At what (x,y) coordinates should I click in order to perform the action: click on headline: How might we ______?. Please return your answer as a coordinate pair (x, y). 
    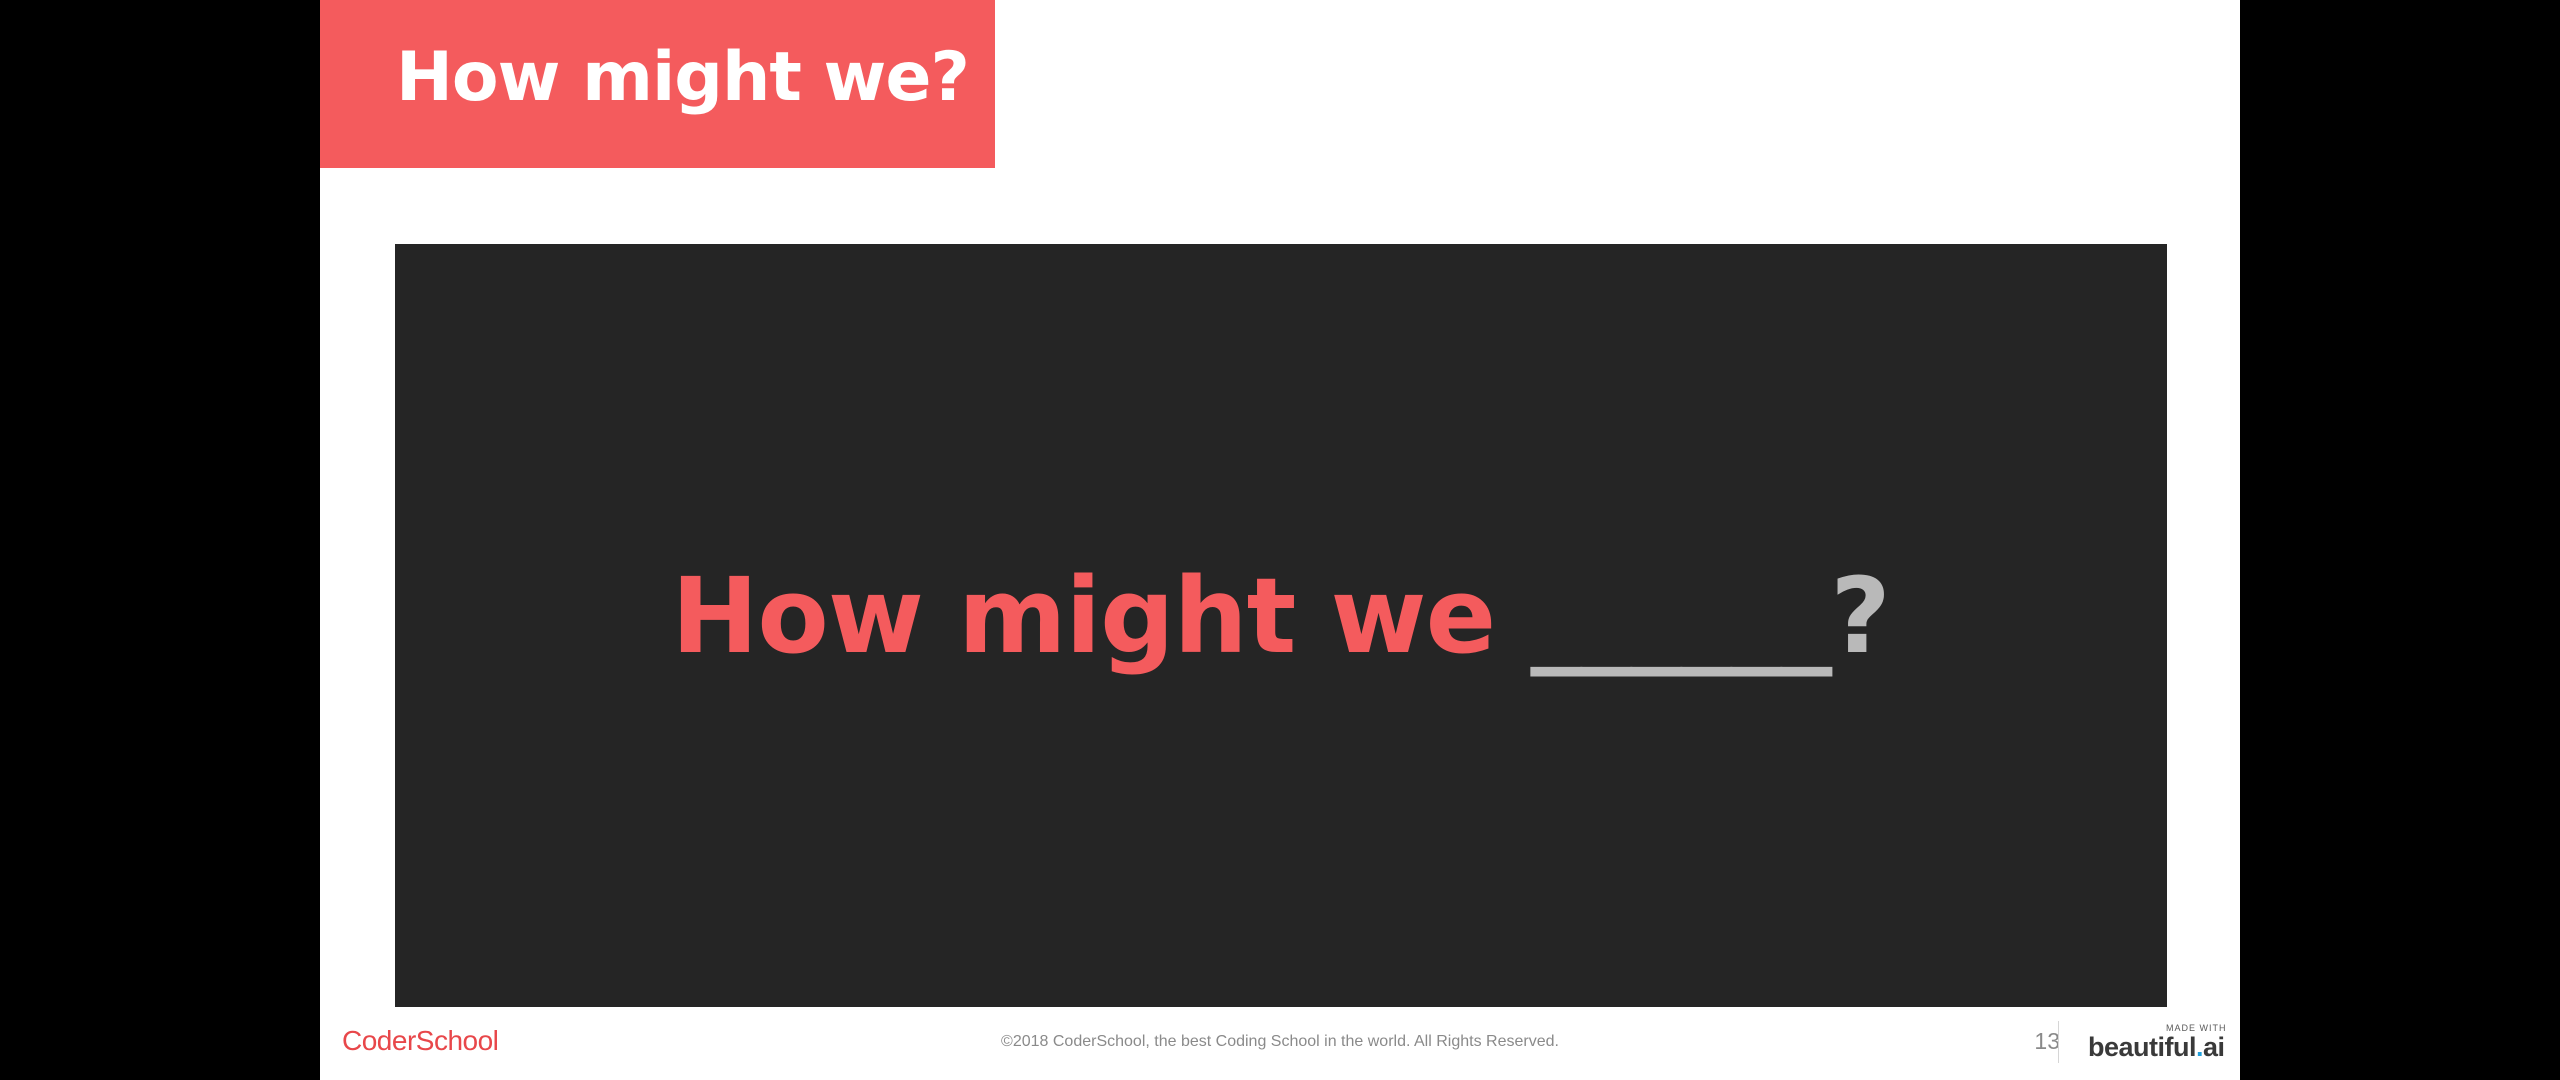
    Looking at the image, I should click on (1281, 616).